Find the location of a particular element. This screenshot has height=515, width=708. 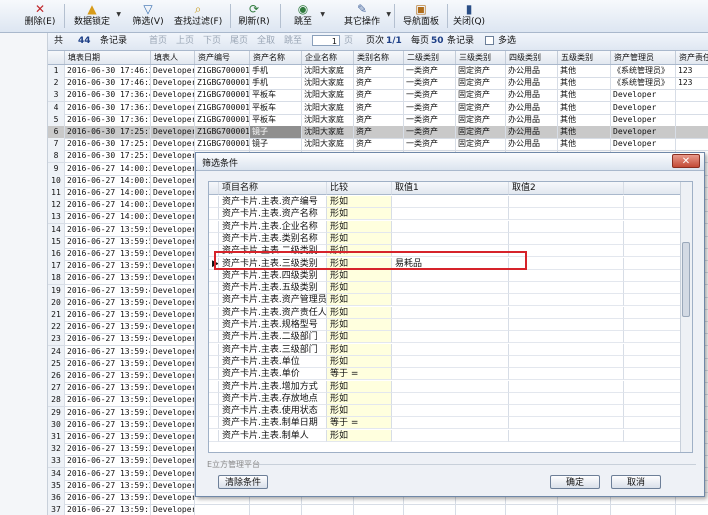

filter-row: 资产卡片.主表.使用状态 形如 is located at coordinates (445, 411).